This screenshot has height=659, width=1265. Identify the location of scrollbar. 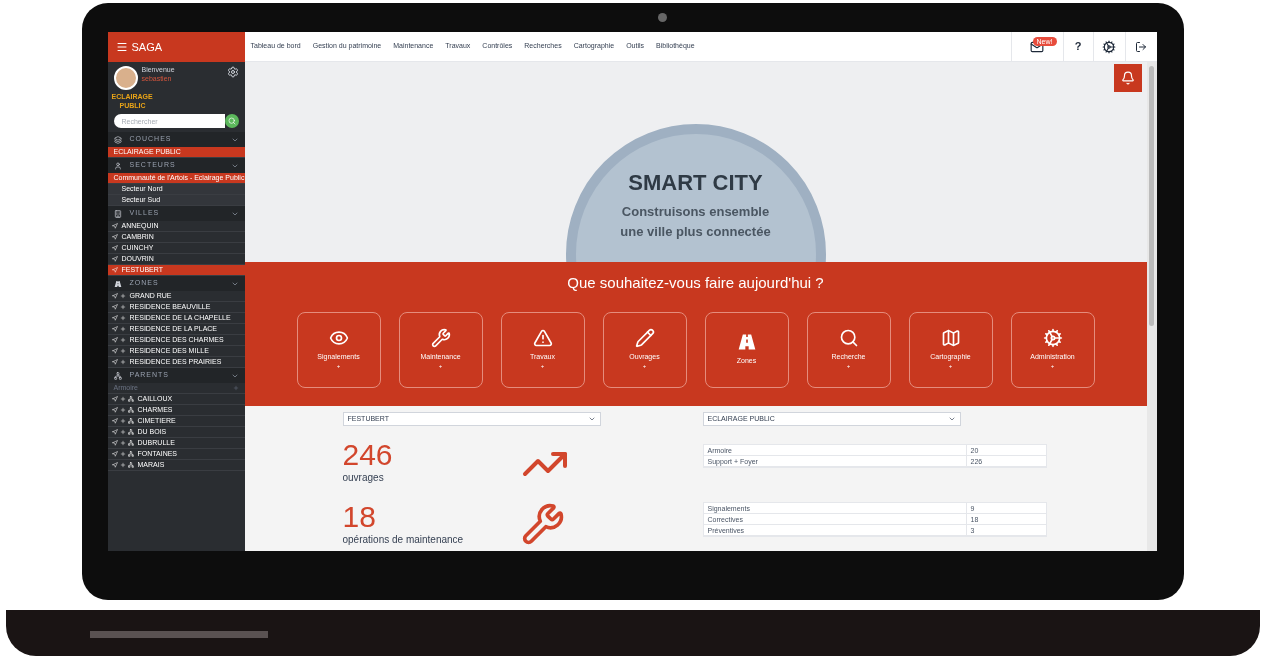
(1151, 306).